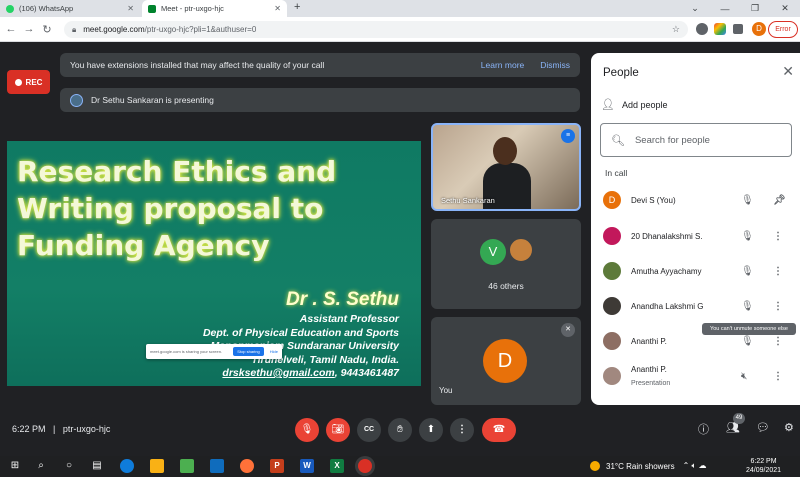 The height and width of the screenshot is (477, 800). Describe the element at coordinates (431, 430) in the screenshot. I see `present-screen-icon: ⬆` at that location.